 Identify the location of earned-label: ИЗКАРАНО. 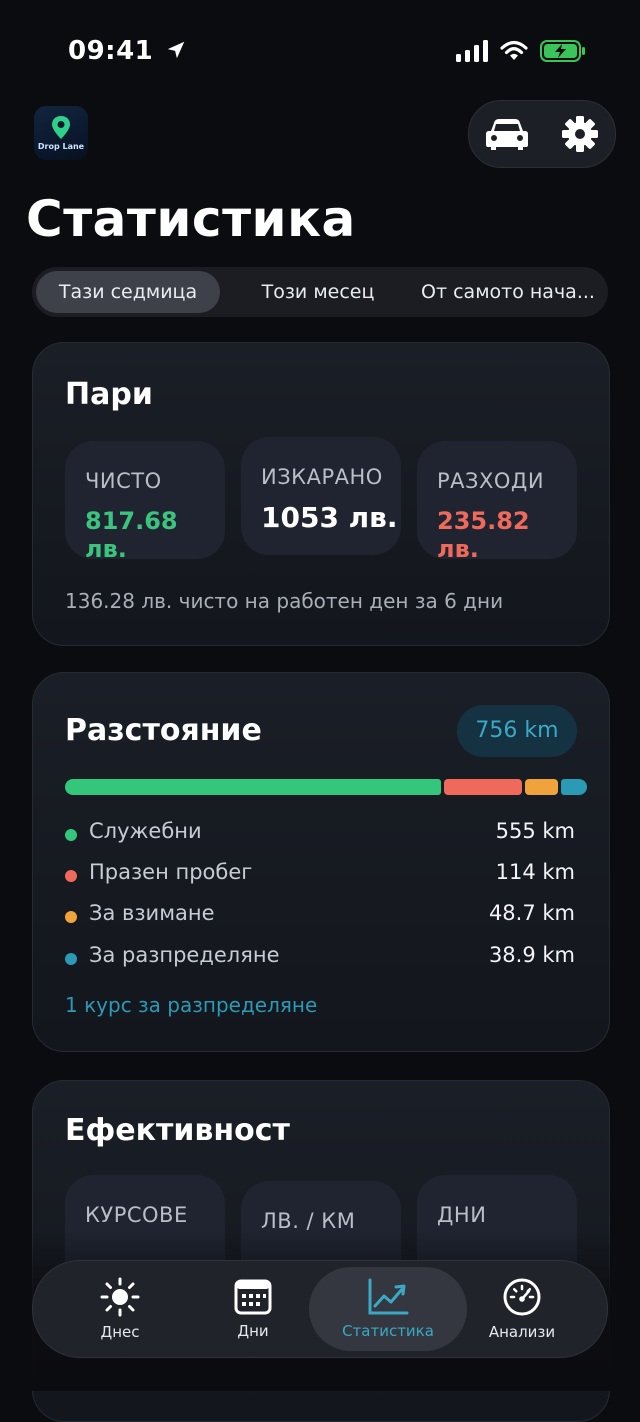
(322, 477).